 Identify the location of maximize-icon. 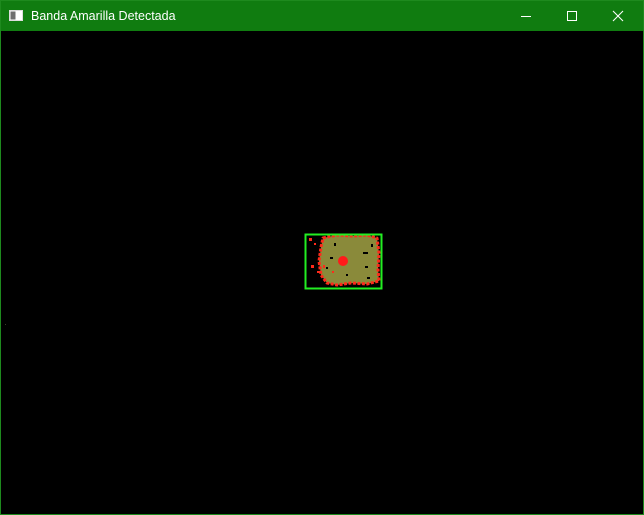
(572, 16).